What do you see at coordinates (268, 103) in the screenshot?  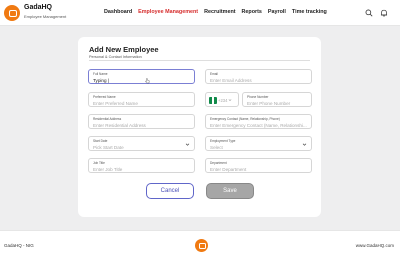 I see `phone-input: Enter Phone Number` at bounding box center [268, 103].